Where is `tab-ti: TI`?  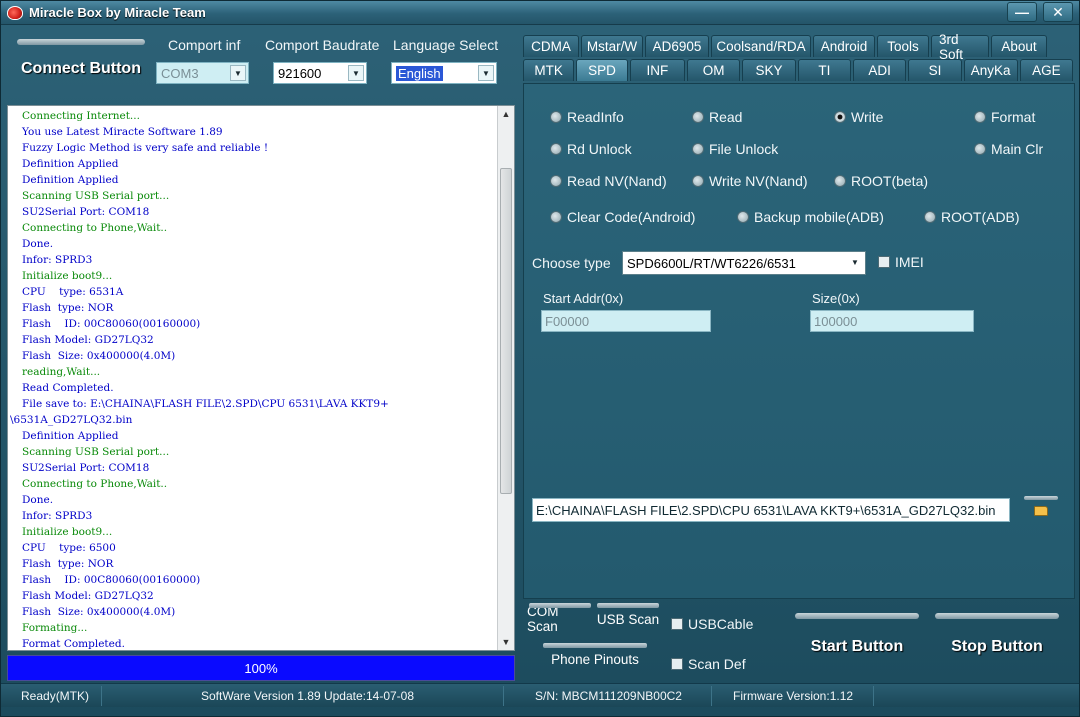 tab-ti: TI is located at coordinates (824, 70).